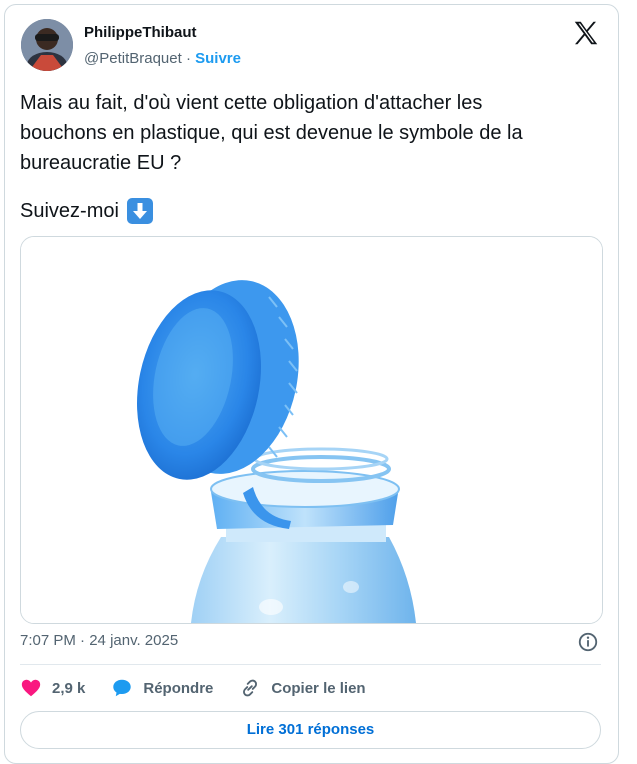 This screenshot has width=637, height=764. What do you see at coordinates (139, 211) in the screenshot?
I see `arrow-down-emoji-icon` at bounding box center [139, 211].